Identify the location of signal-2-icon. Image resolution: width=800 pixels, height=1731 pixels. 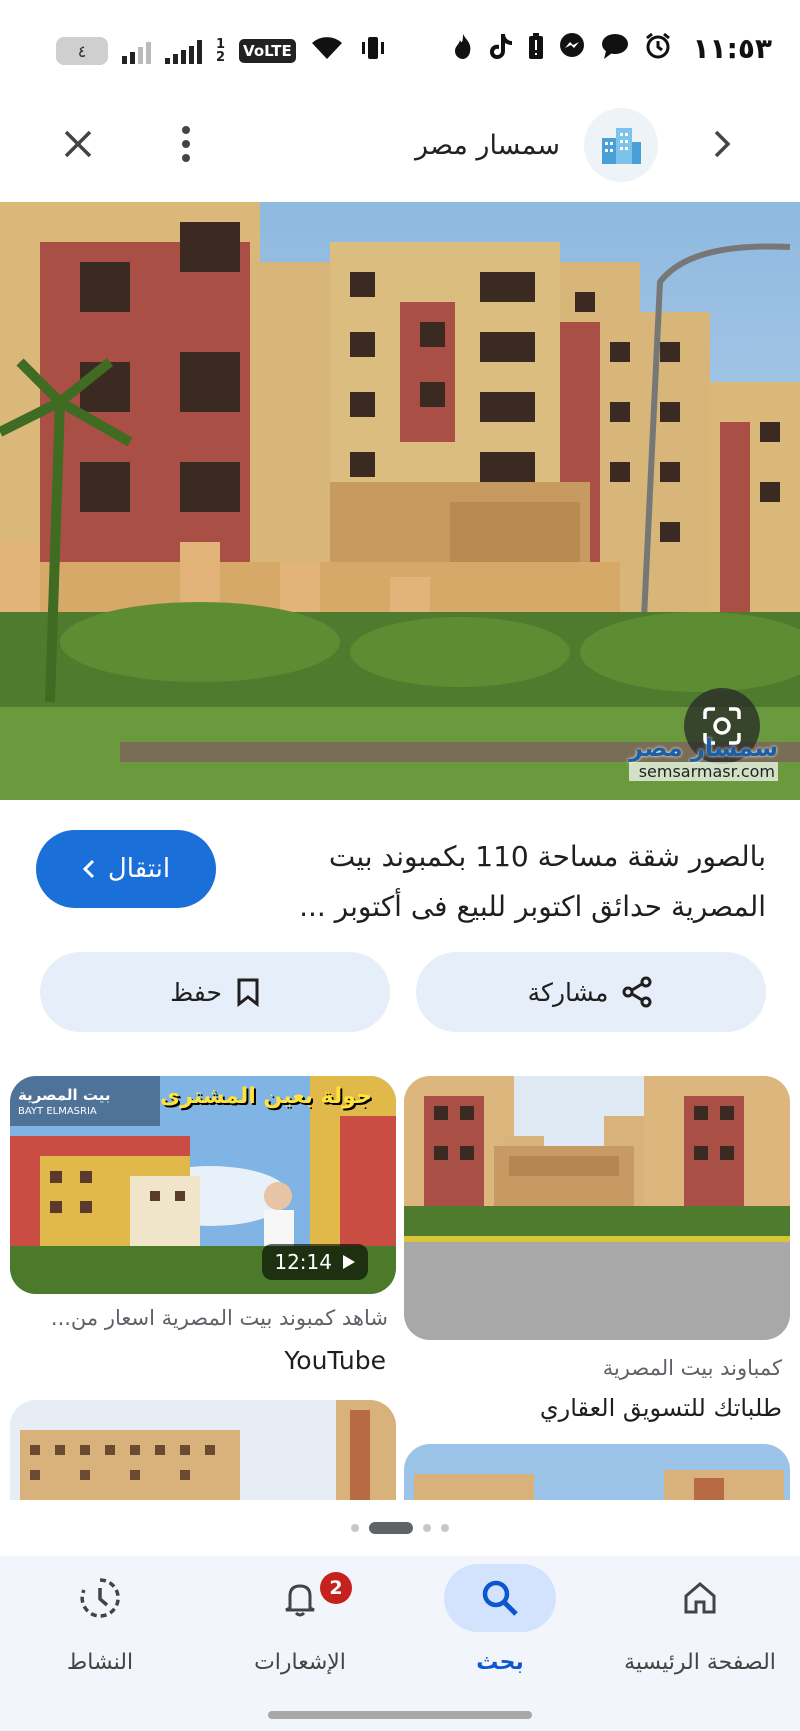
(183, 51).